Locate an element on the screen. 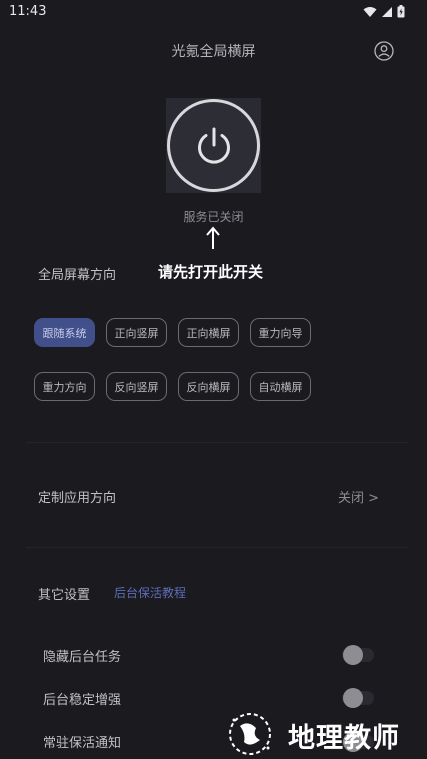 The width and height of the screenshot is (427, 759). other-settings-label: 其它设置 is located at coordinates (64, 595).